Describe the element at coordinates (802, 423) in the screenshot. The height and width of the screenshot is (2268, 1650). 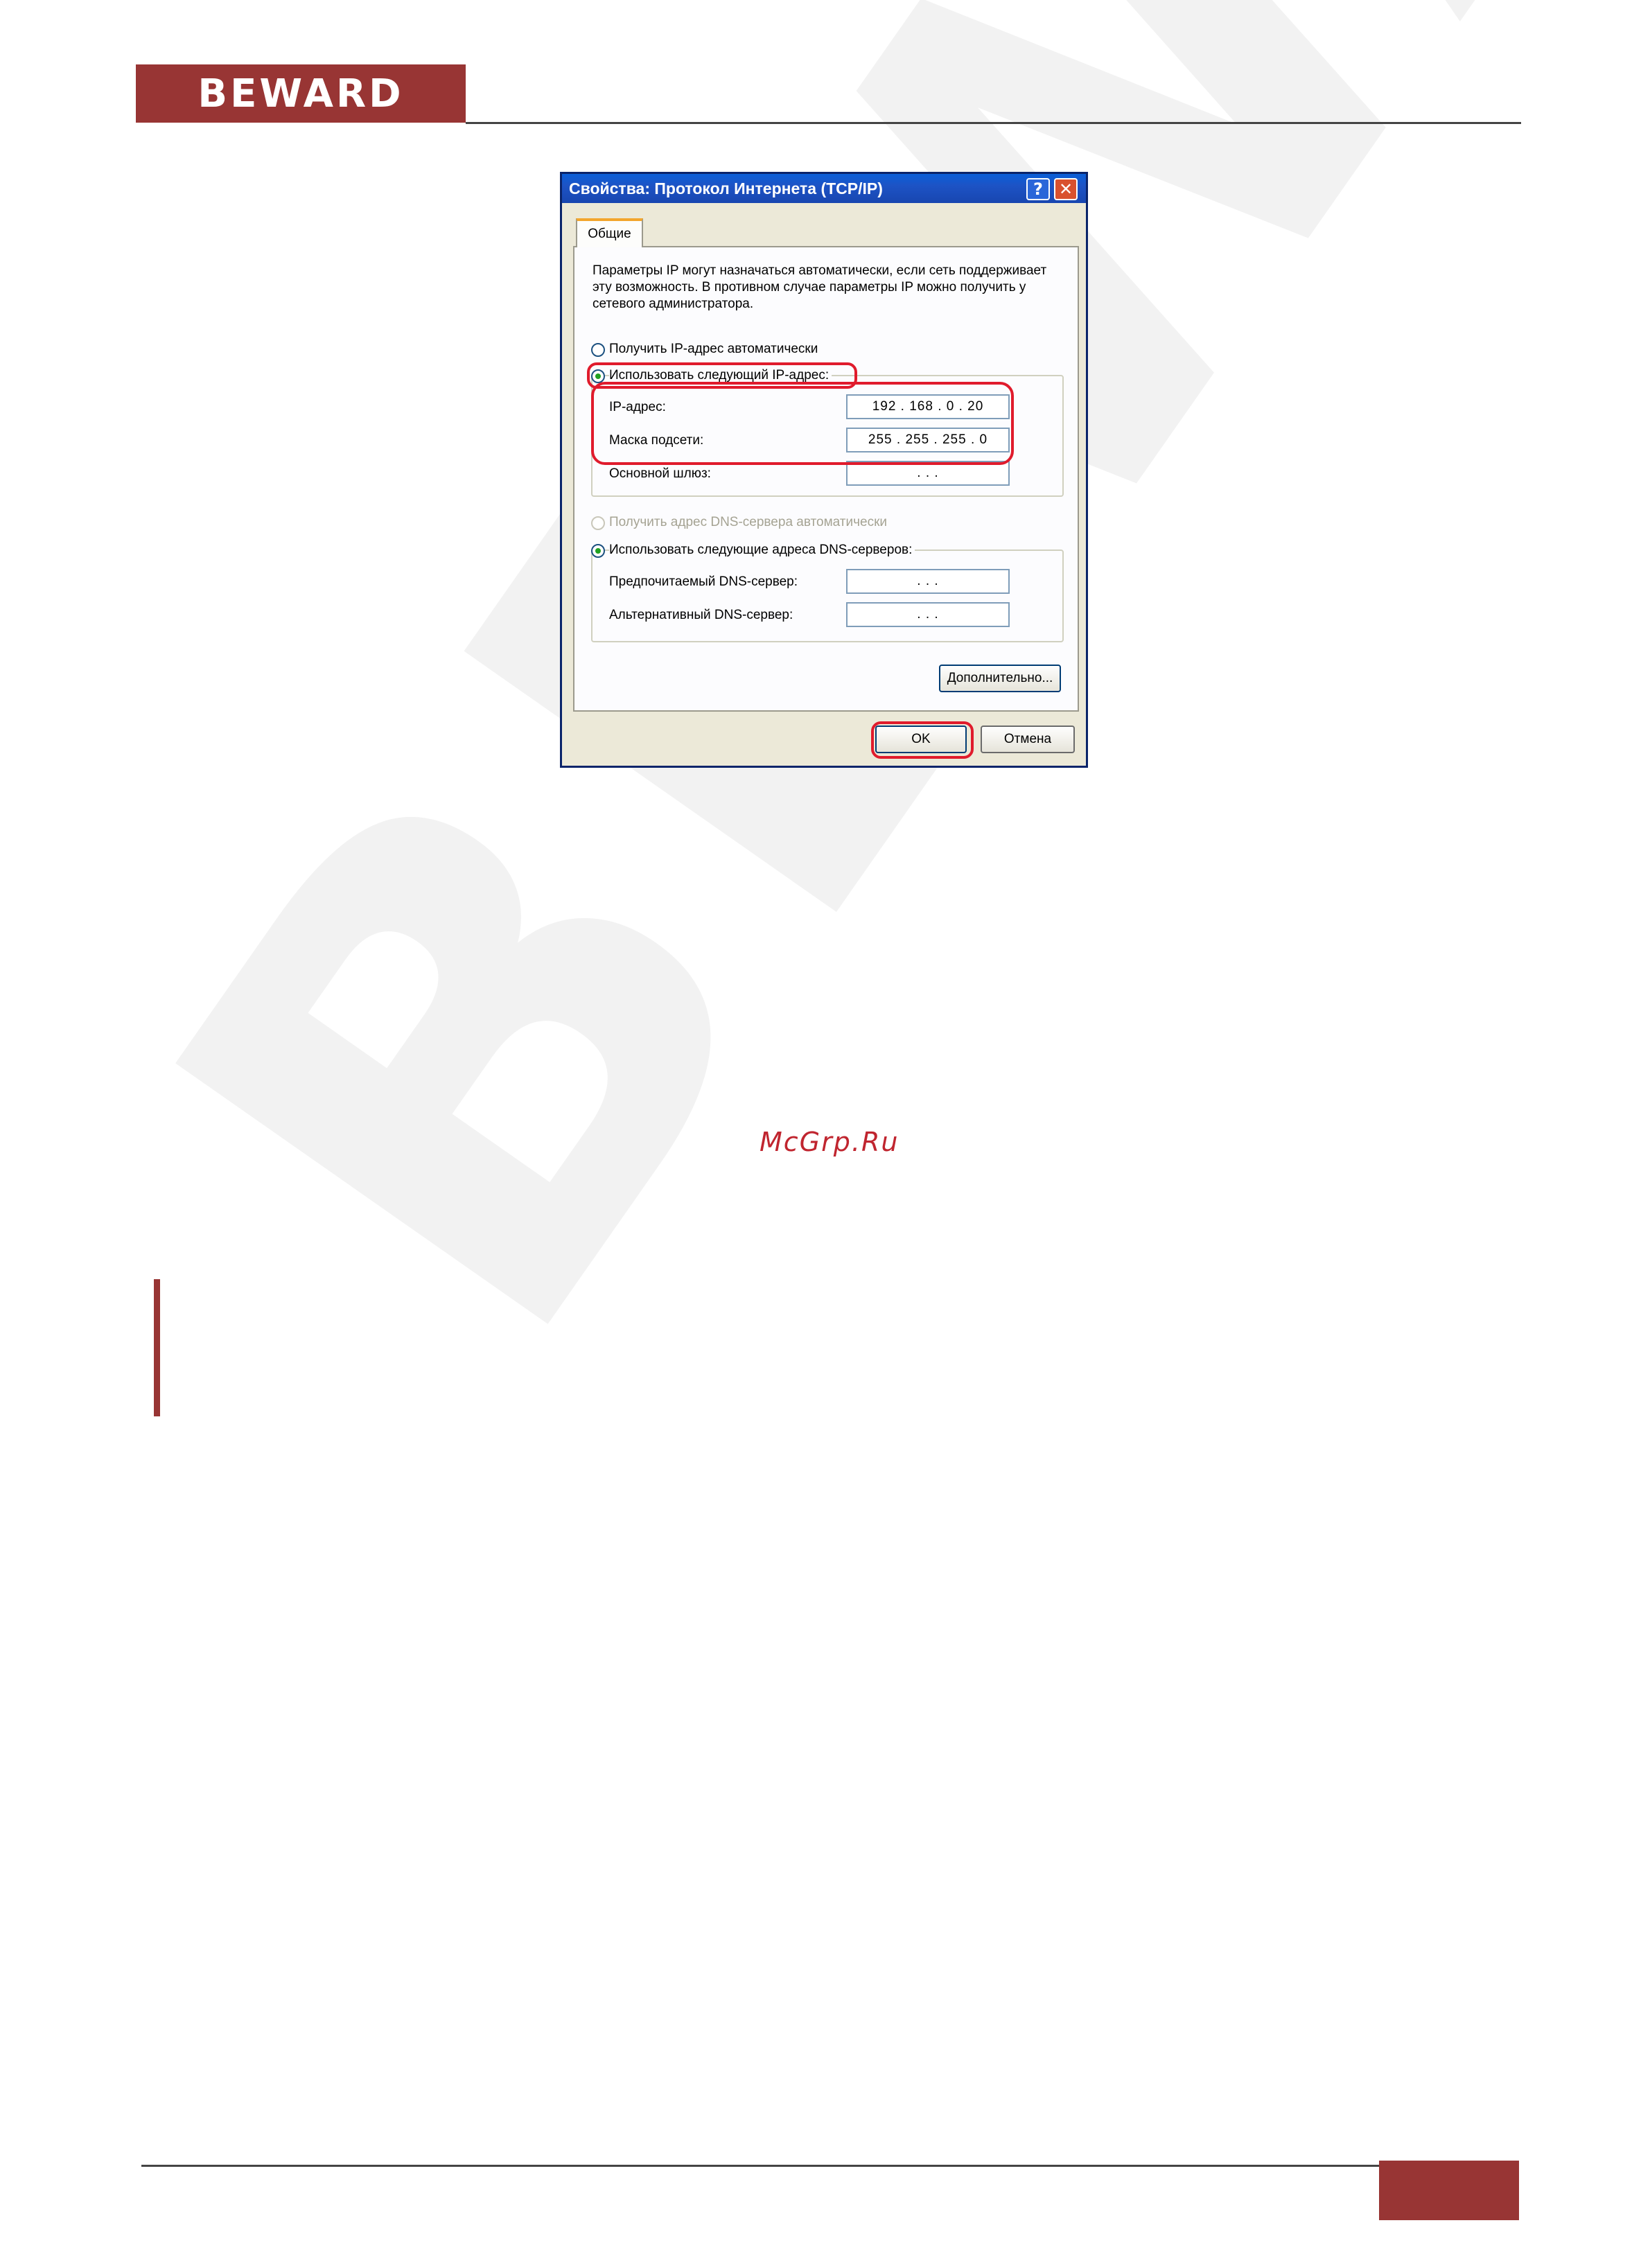
I see `highlight-ip-fields` at that location.